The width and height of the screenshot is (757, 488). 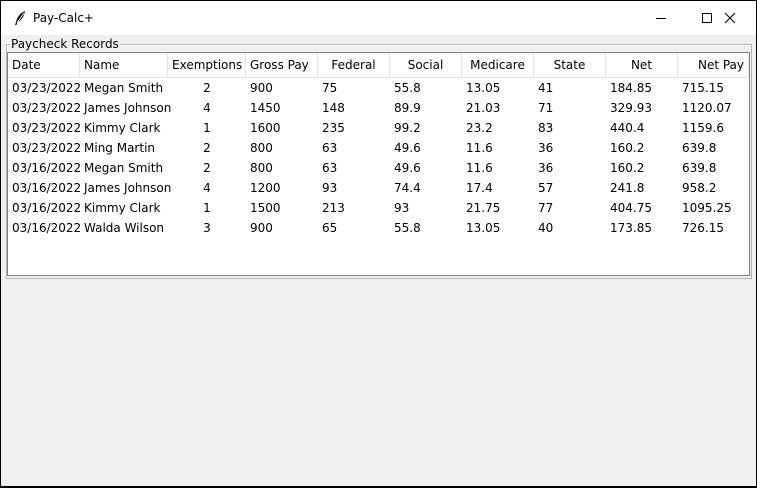 What do you see at coordinates (703, 228) in the screenshot?
I see `cell-net-pay: 726.15` at bounding box center [703, 228].